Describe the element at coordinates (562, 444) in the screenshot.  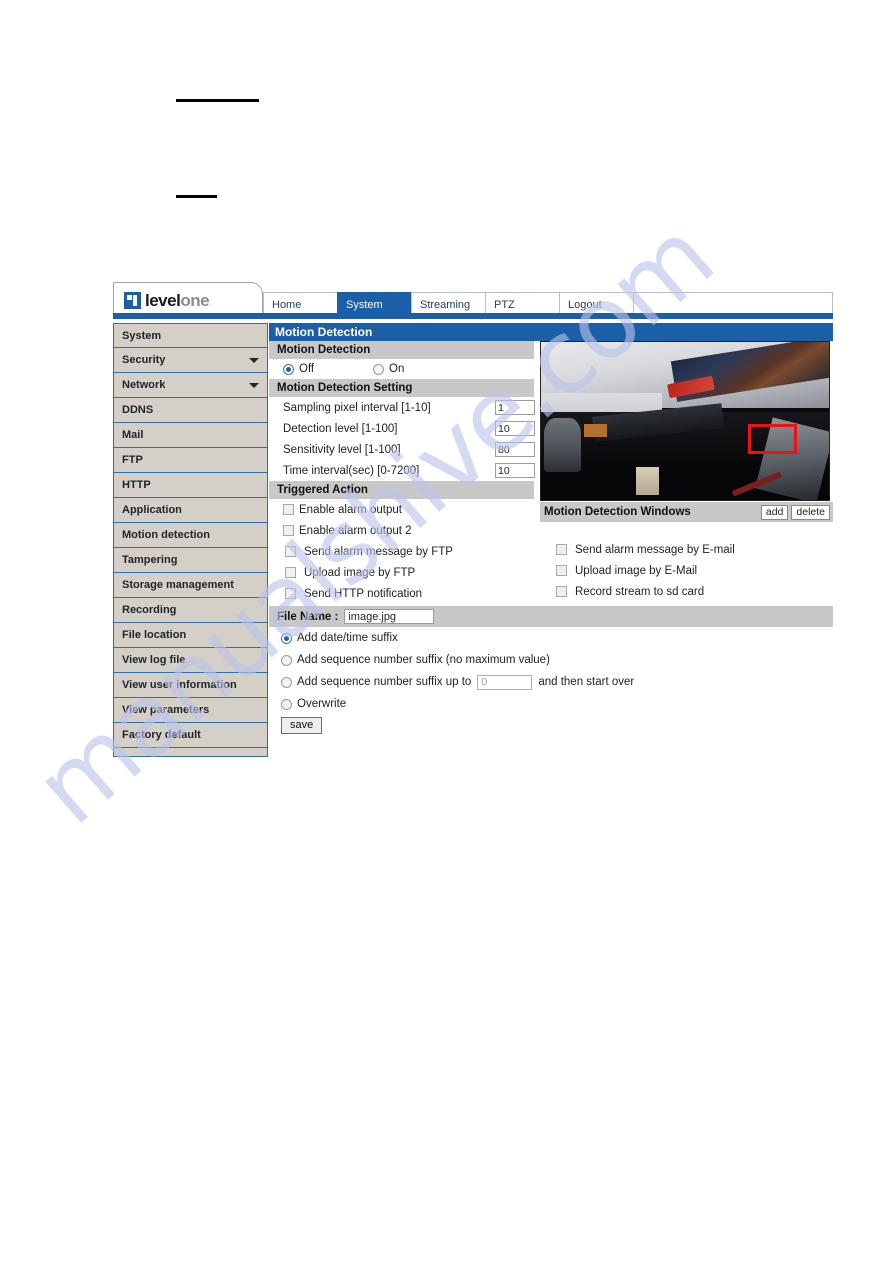
I see `video-person-region` at that location.